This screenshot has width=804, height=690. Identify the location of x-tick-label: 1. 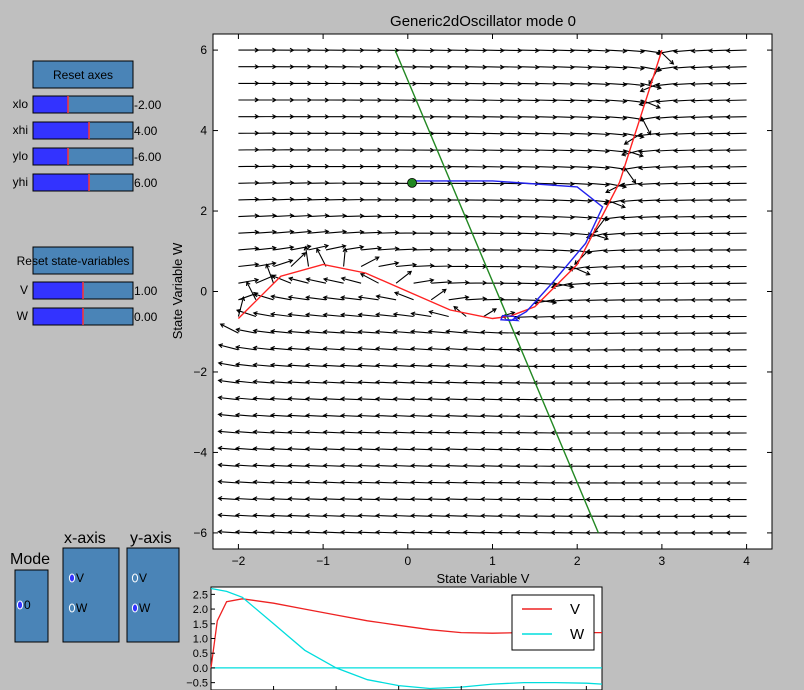
(492, 561).